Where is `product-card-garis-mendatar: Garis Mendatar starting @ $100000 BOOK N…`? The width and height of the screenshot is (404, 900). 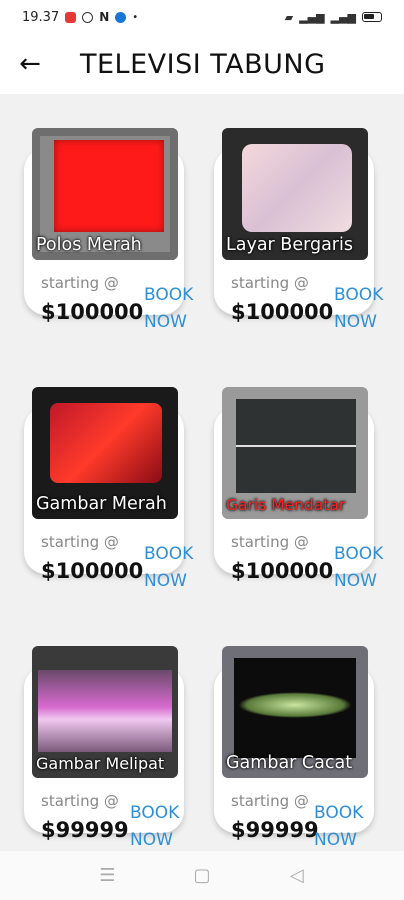 product-card-garis-mendatar: Garis Mendatar starting @ $100000 BOOK N… is located at coordinates (298, 472).